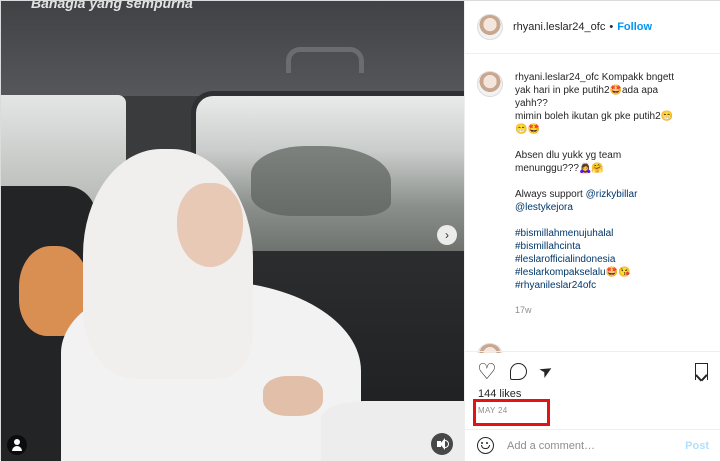 Image resolution: width=720 pixels, height=461 pixels. I want to click on mention-link: @lestykejora, so click(594, 207).